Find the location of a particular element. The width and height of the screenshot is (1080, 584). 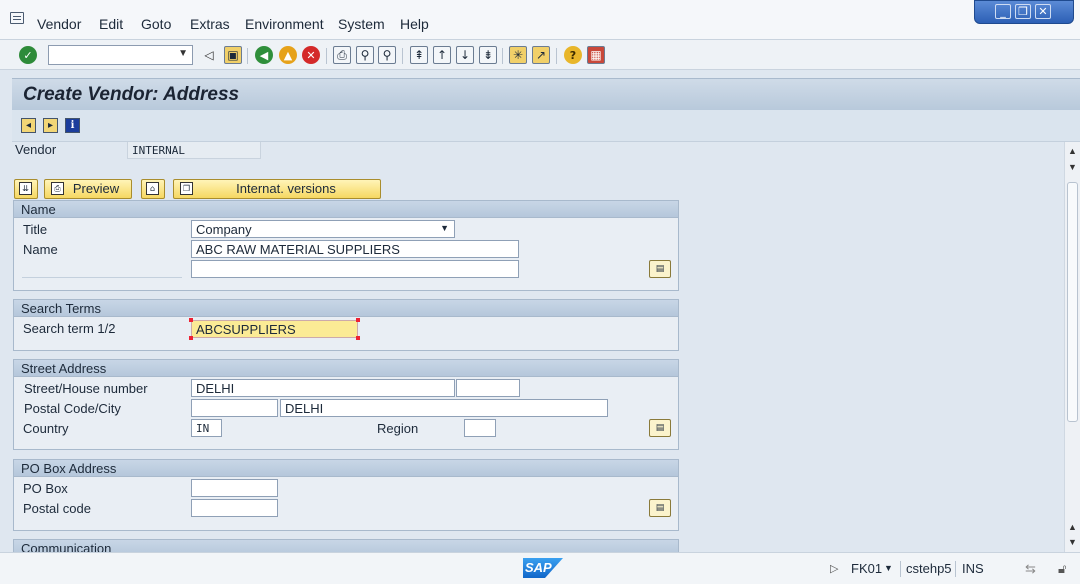

country-label: Country is located at coordinates (46, 428).